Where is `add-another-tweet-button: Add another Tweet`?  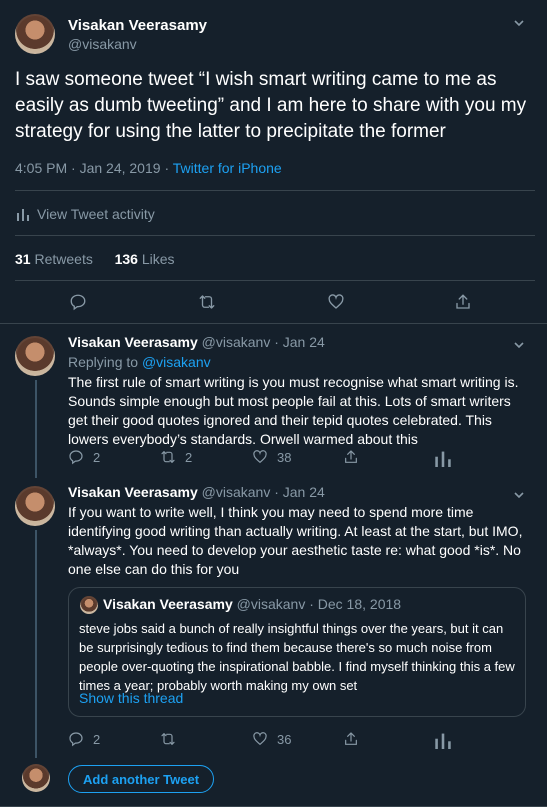 add-another-tweet-button: Add another Tweet is located at coordinates (141, 779).